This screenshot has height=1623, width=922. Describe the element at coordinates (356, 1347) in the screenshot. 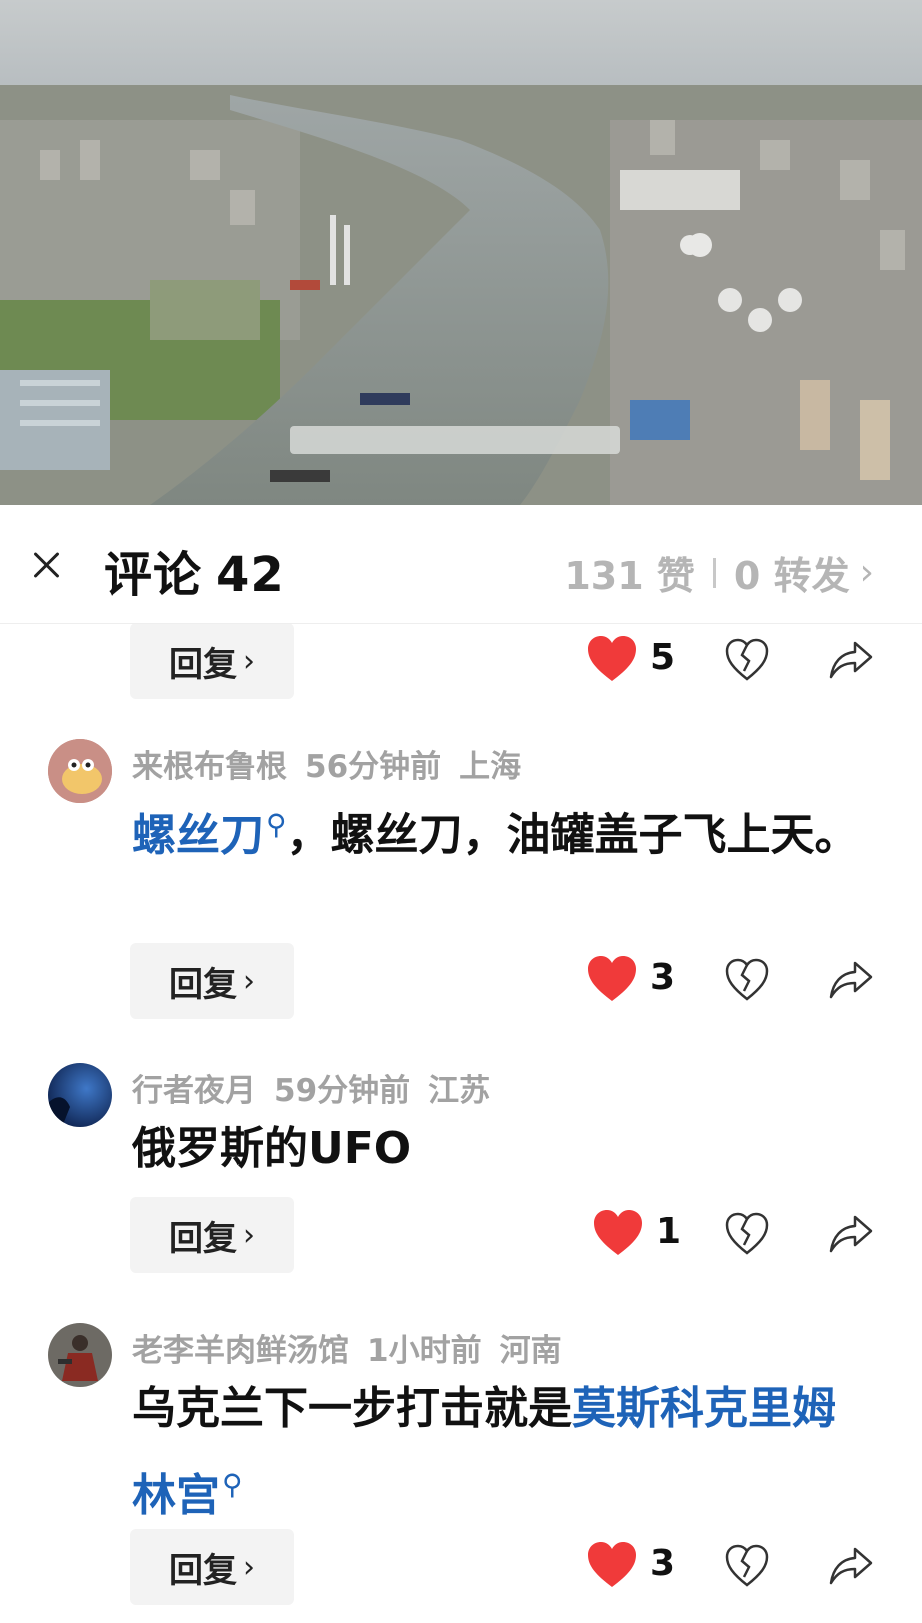

I see `comment-meta: 老李羊肉鲜汤馆 1小时前 河南` at that location.